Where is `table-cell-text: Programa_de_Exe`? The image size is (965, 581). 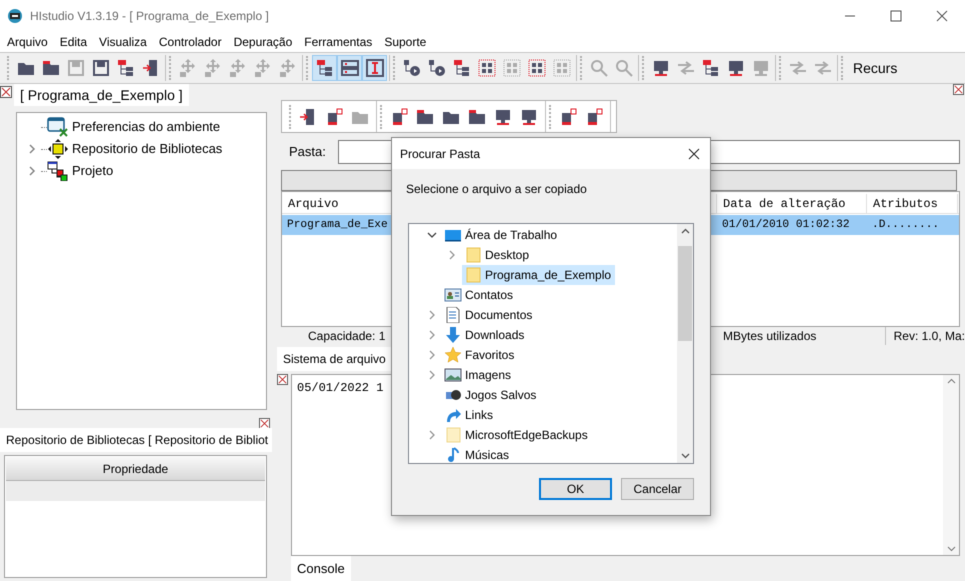 table-cell-text: Programa_de_Exe is located at coordinates (337, 225).